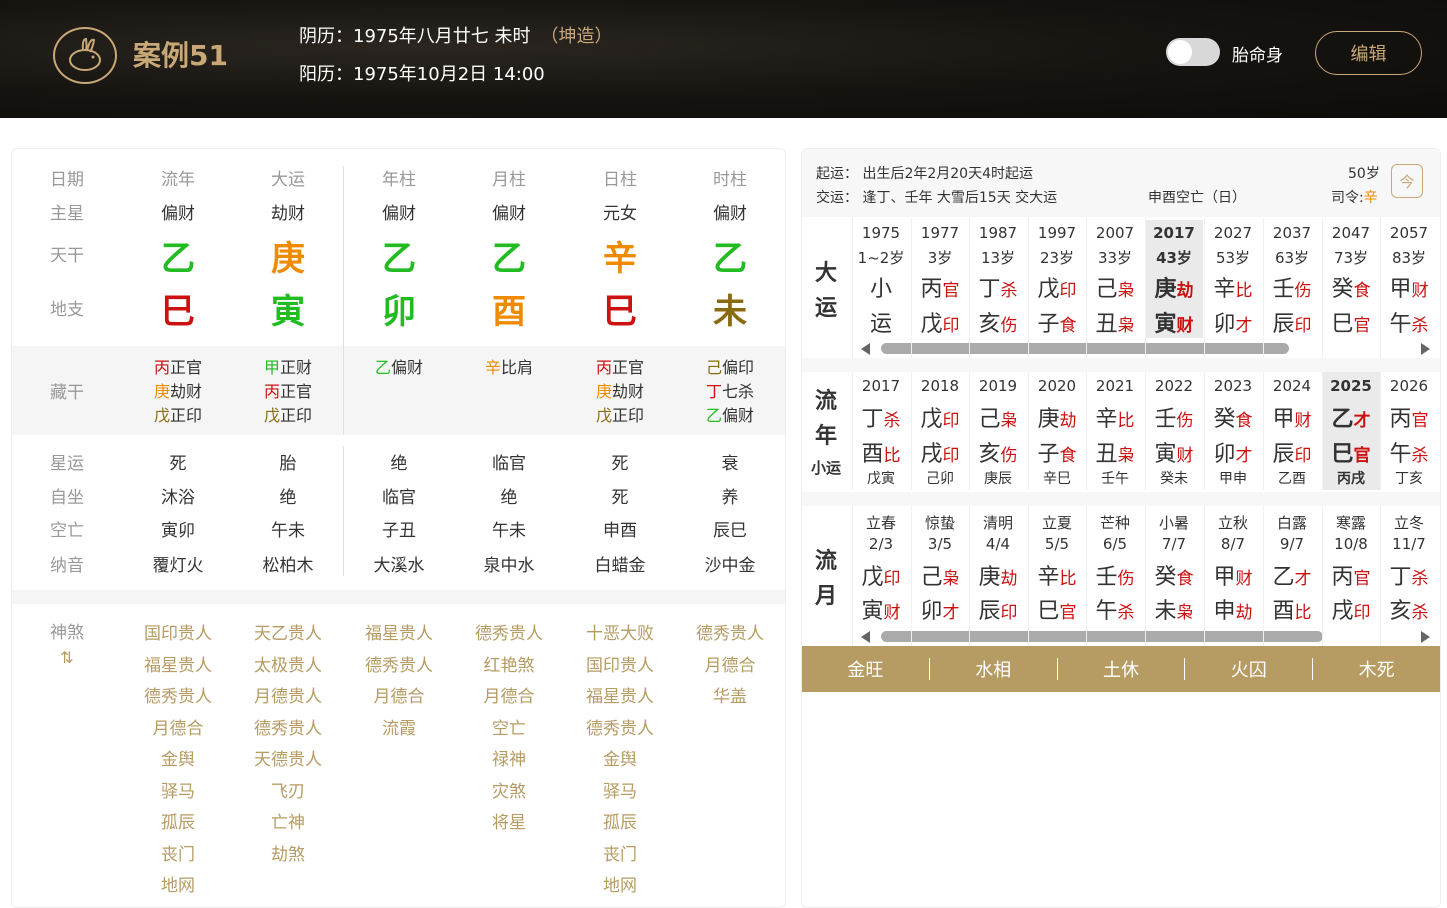 The image size is (1447, 908). I want to click on pillar-nayin: 松柏木, so click(288, 566).